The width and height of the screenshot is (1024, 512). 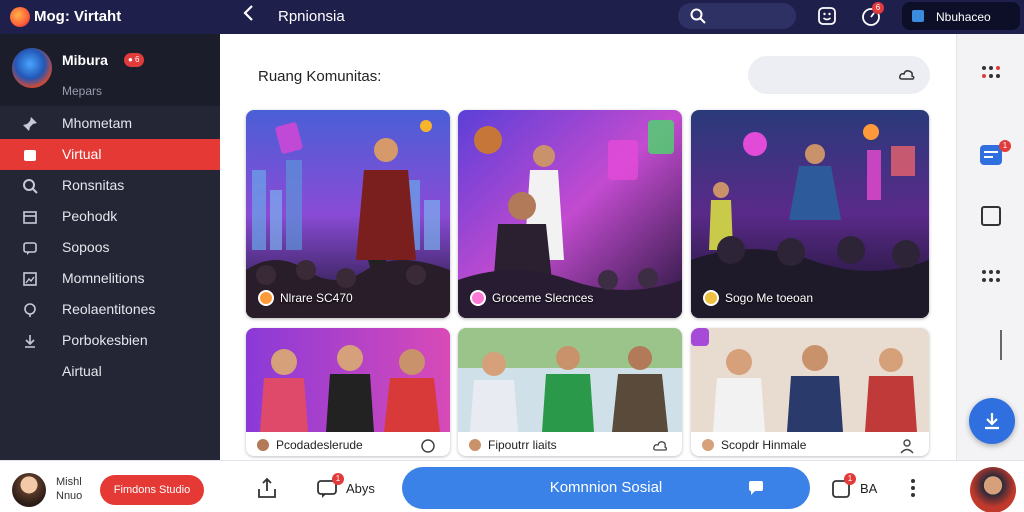 What do you see at coordinates (850, 479) in the screenshot?
I see `messages-badge: 1` at bounding box center [850, 479].